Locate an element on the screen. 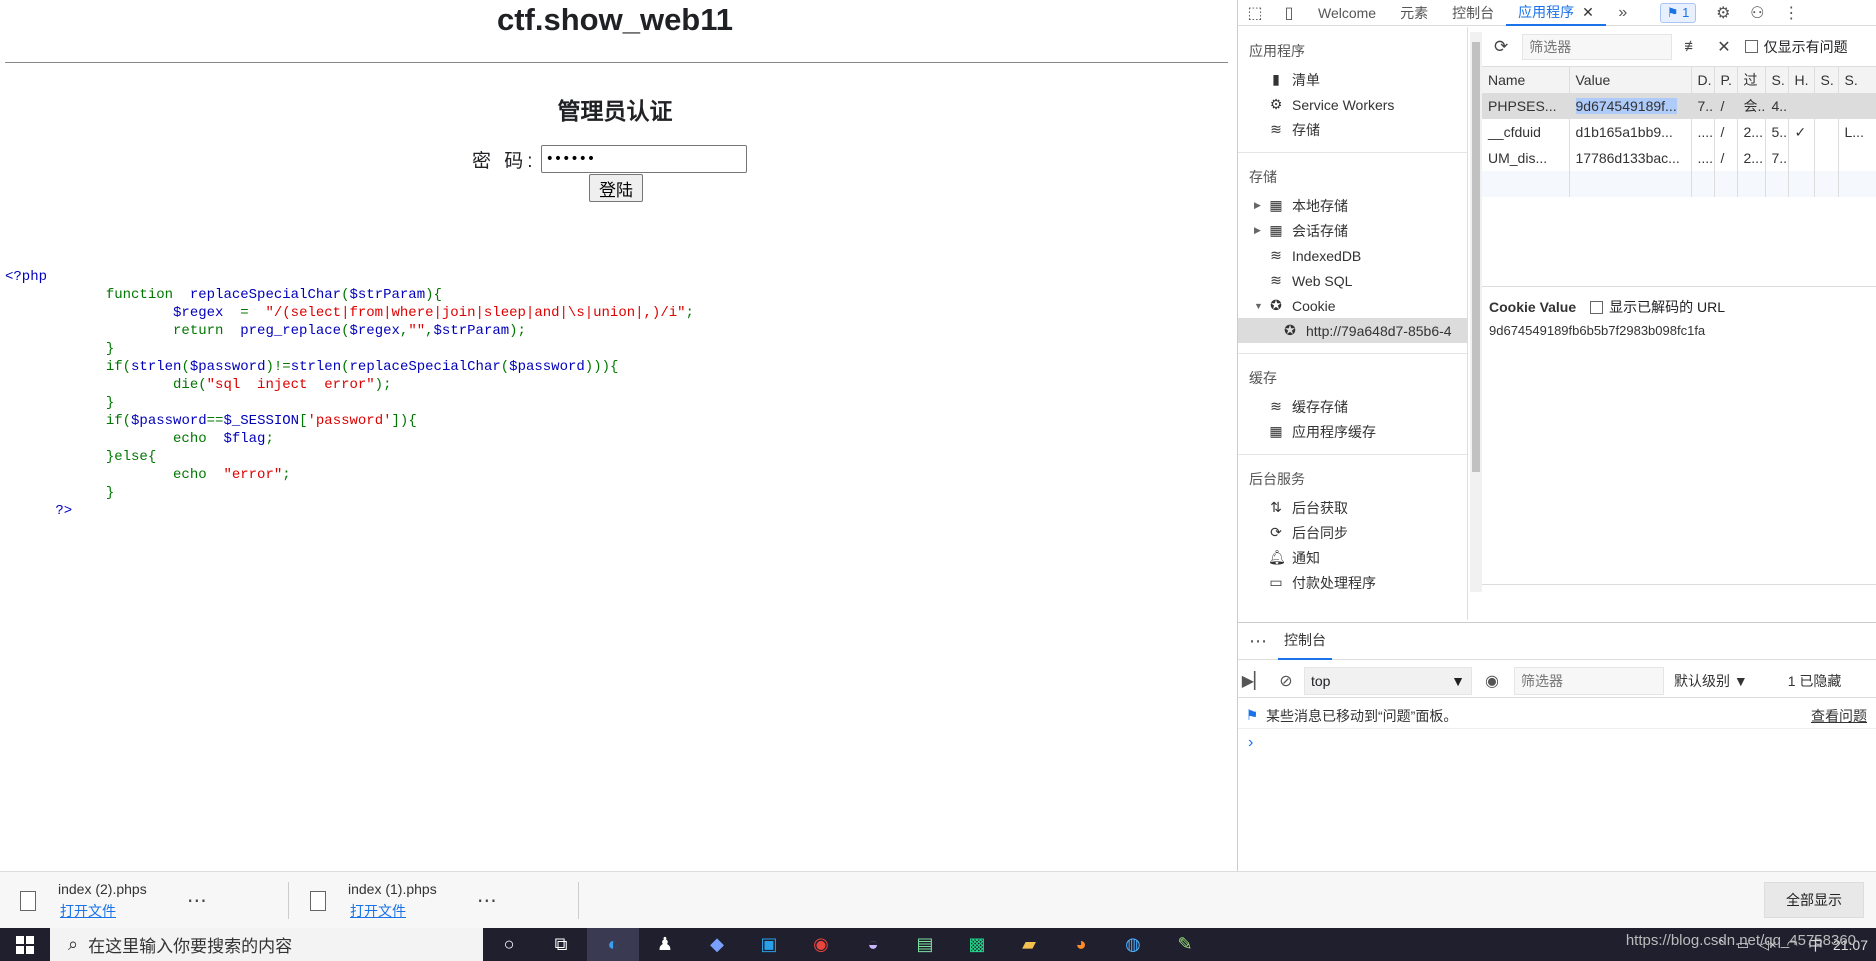  login-button: 登陆 is located at coordinates (616, 188).